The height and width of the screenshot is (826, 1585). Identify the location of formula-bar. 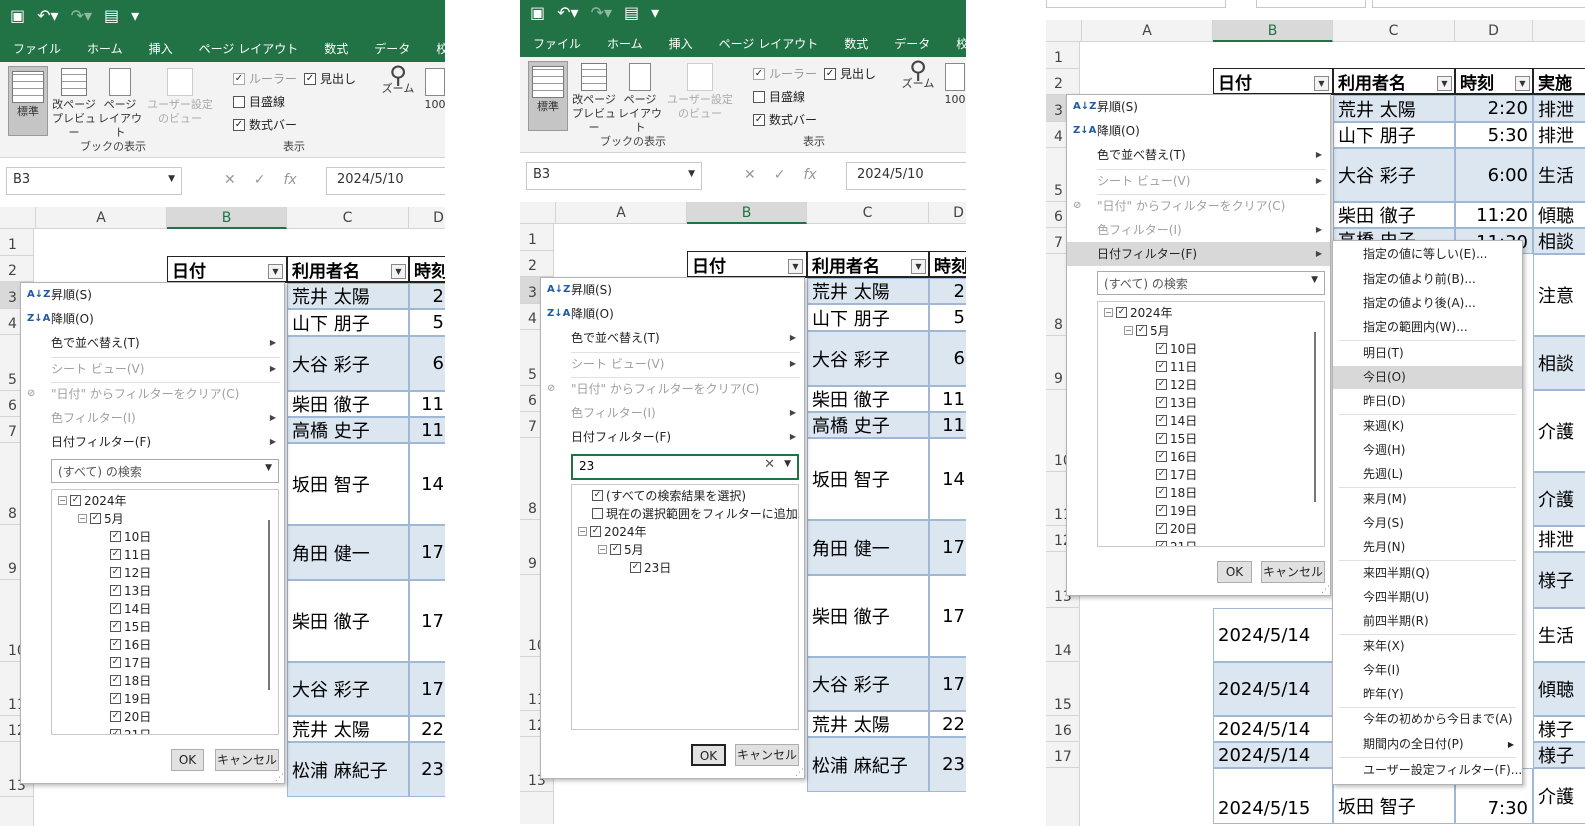
(1311, 4).